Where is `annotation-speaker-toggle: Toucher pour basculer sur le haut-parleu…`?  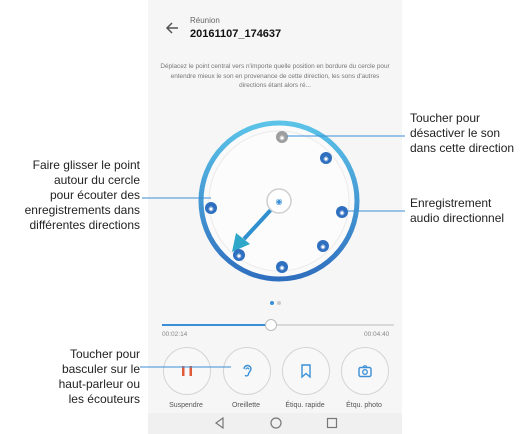 annotation-speaker-toggle: Toucher pour basculer sur le haut-parleu… is located at coordinates (99, 376).